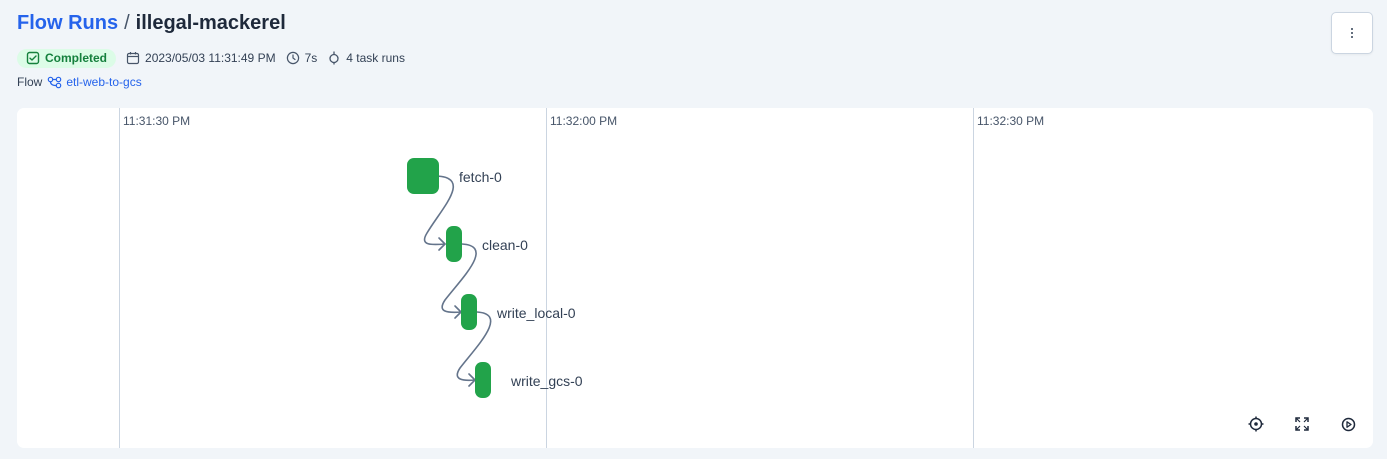 This screenshot has width=1387, height=459. Describe the element at coordinates (536, 313) in the screenshot. I see `task-node-label: write_local-0` at that location.